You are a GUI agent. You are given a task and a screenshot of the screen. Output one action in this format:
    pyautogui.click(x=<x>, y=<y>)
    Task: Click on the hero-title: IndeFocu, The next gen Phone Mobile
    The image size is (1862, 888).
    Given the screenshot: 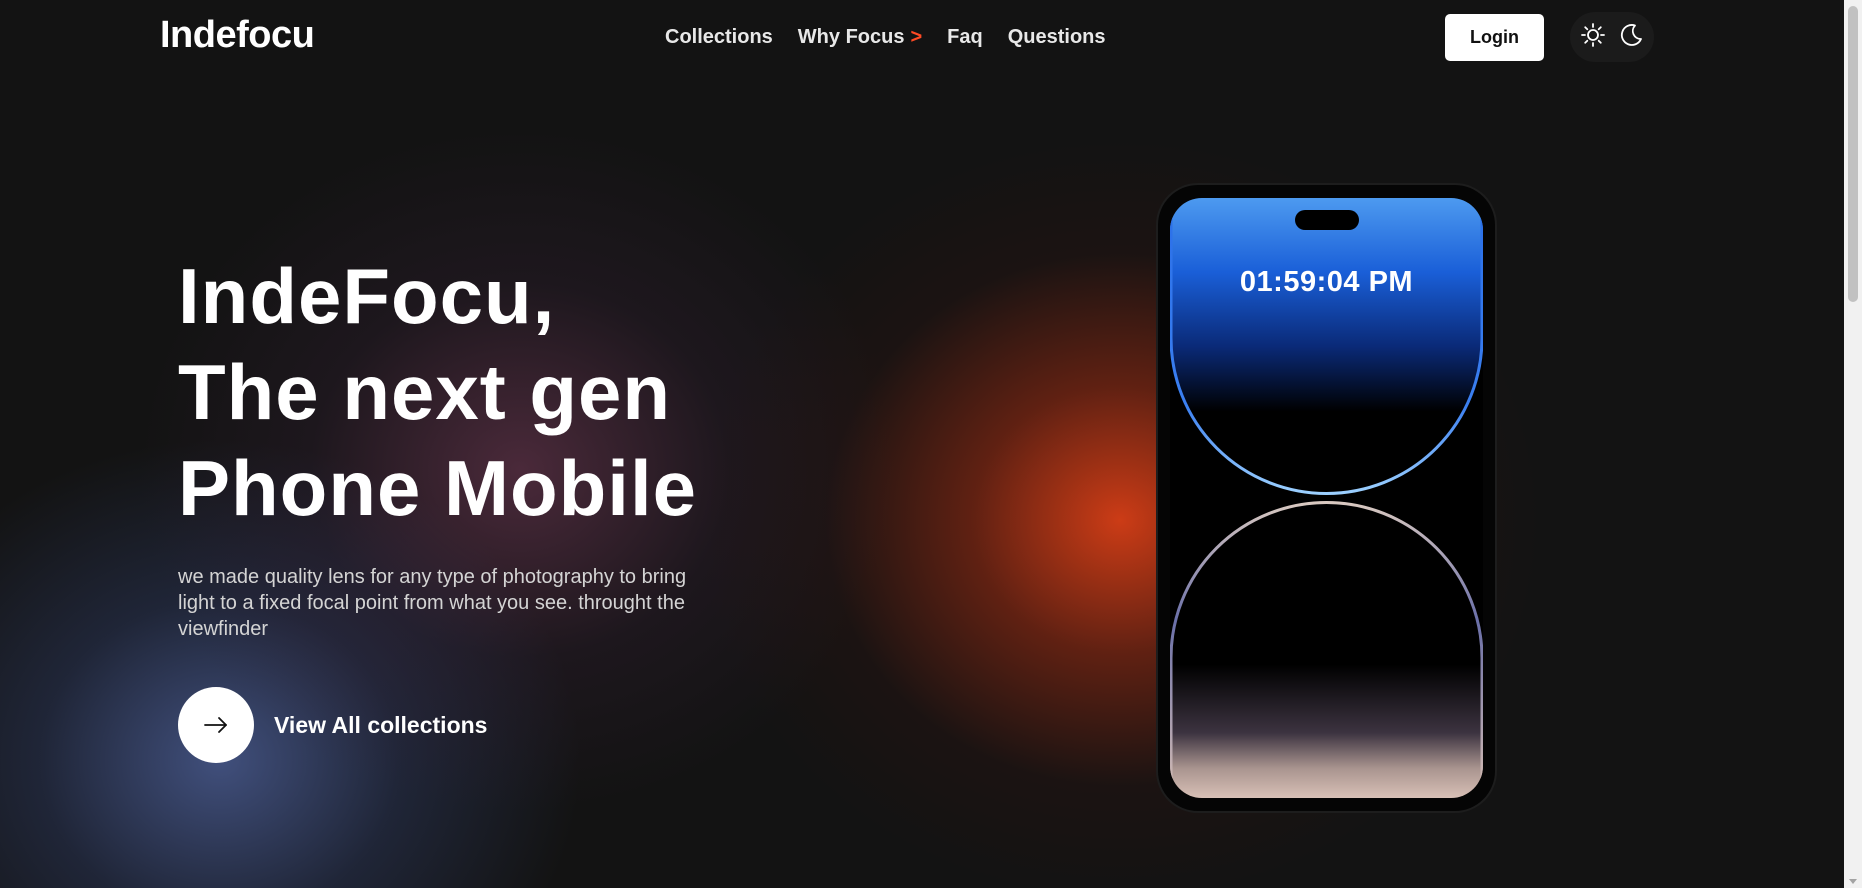 What is the action you would take?
    pyautogui.click(x=443, y=392)
    